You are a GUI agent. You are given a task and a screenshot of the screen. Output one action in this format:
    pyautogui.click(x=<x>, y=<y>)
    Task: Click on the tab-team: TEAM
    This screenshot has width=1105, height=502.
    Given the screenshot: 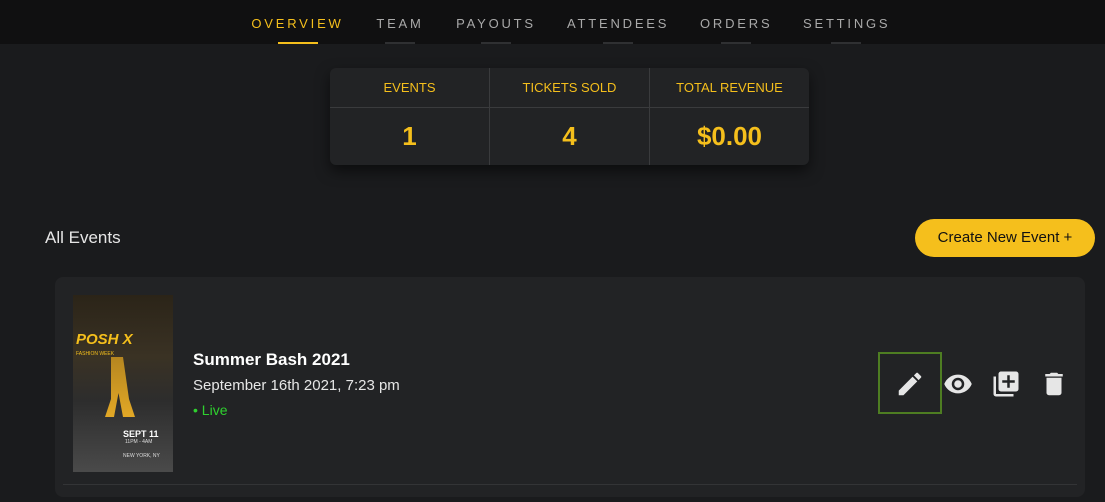 What is the action you would take?
    pyautogui.click(x=400, y=30)
    